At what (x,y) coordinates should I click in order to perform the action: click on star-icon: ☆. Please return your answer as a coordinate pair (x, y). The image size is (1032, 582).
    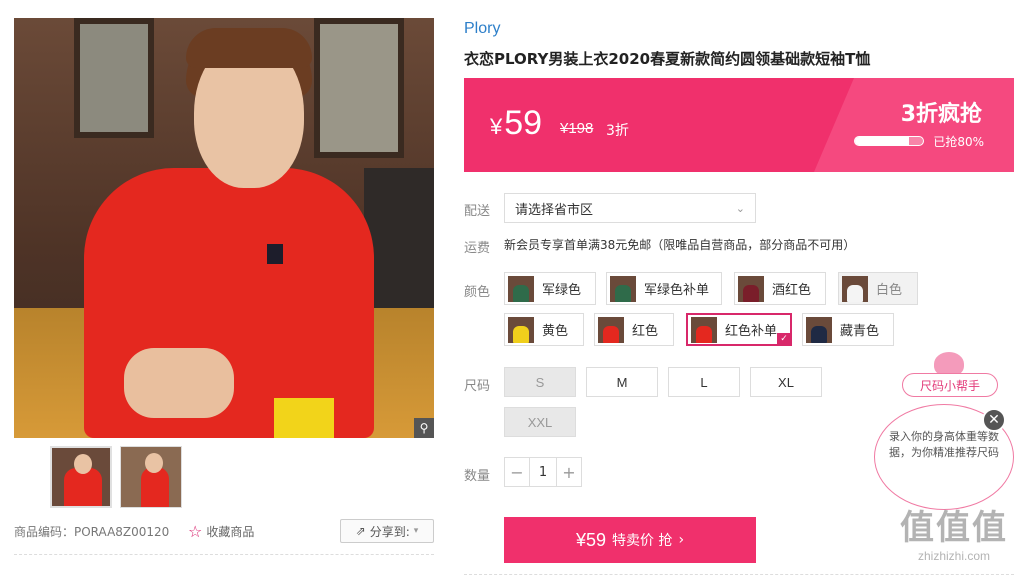
    Looking at the image, I should click on (195, 531).